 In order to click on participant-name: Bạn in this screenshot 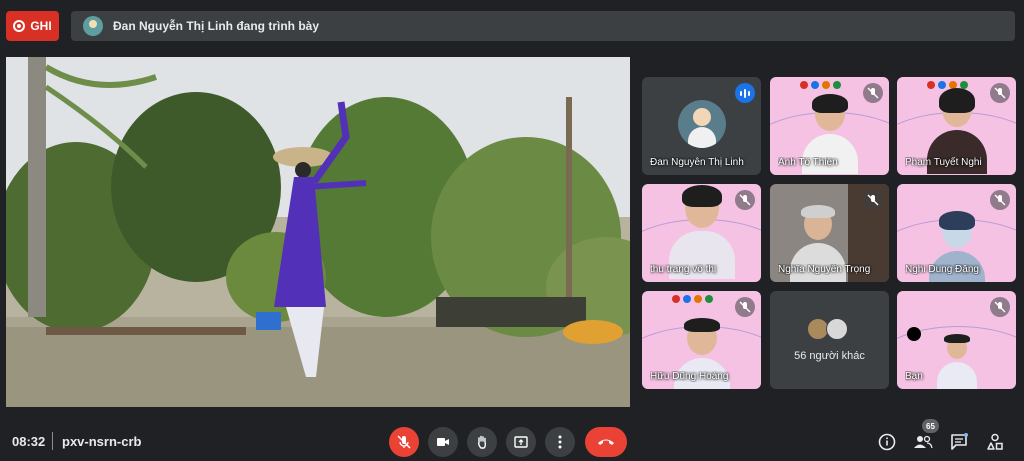, I will do `click(914, 376)`.